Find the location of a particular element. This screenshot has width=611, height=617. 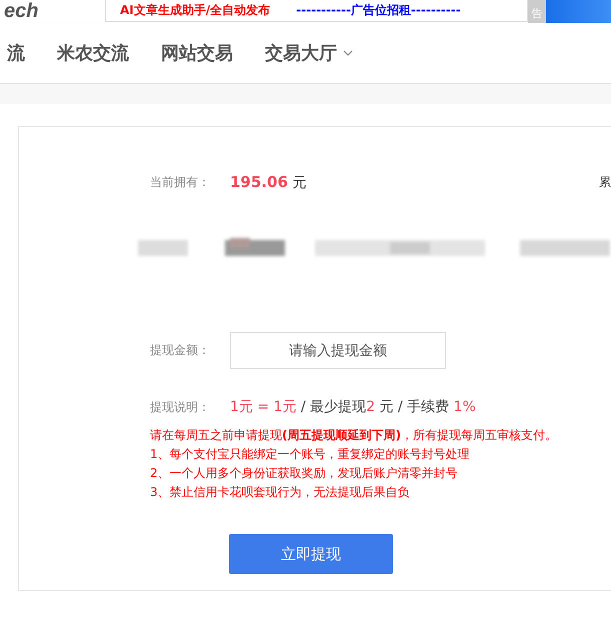

rule-note: 请在每周五之前申请提现(周五提现顺延到下周)，所有提现每周五审核支付。 is located at coordinates (354, 435).